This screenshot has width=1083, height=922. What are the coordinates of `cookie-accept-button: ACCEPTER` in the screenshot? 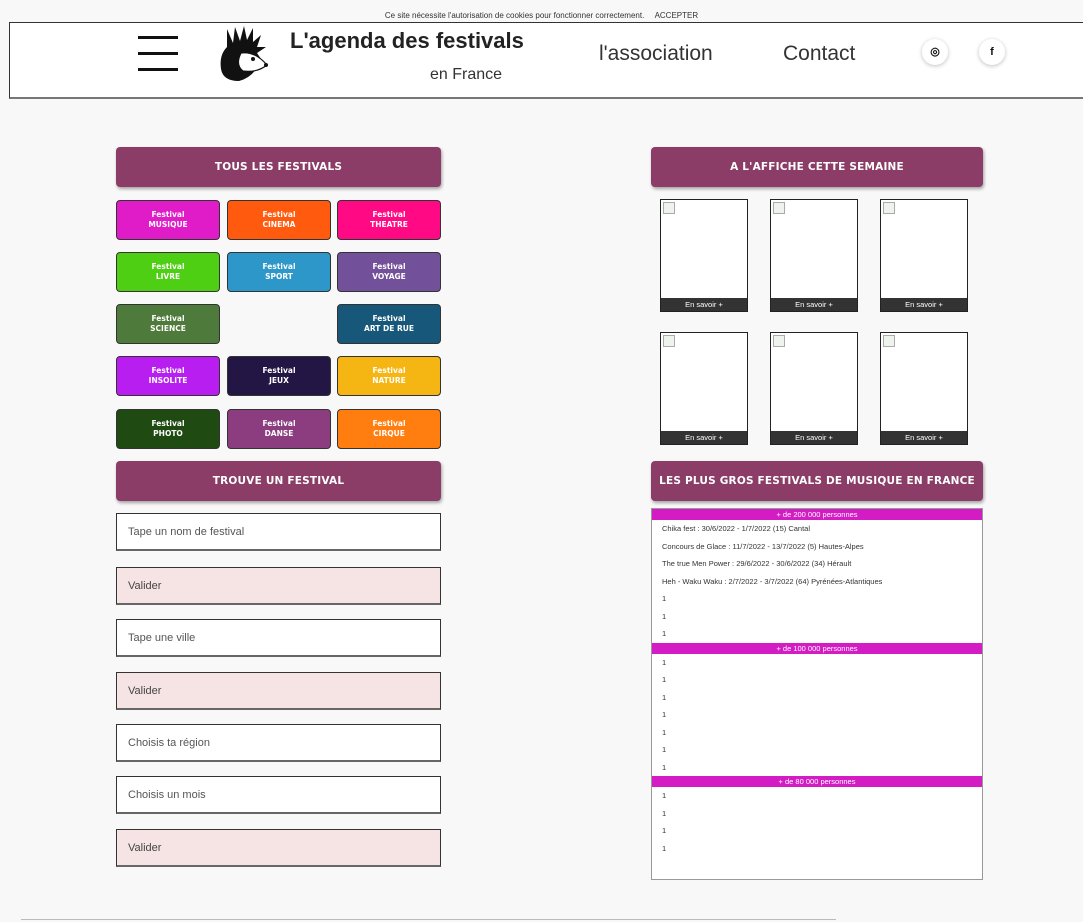 It's located at (677, 15).